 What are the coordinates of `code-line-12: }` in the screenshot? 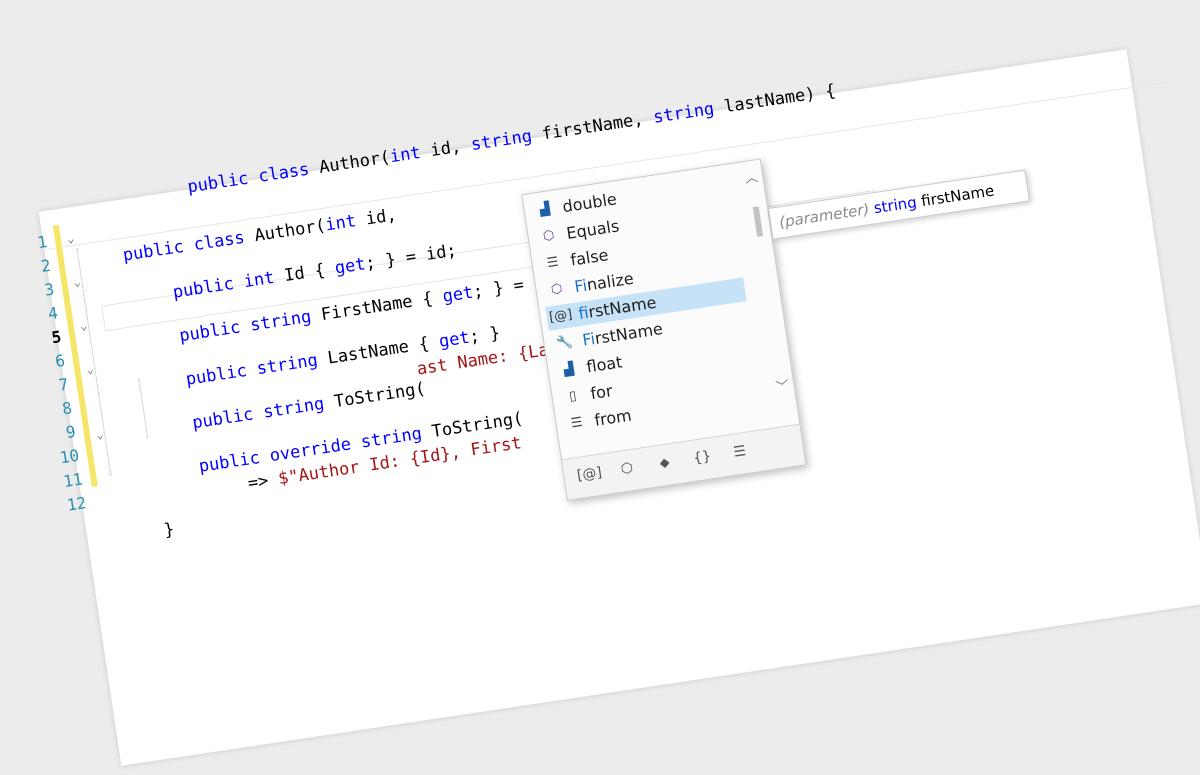 It's located at (169, 530).